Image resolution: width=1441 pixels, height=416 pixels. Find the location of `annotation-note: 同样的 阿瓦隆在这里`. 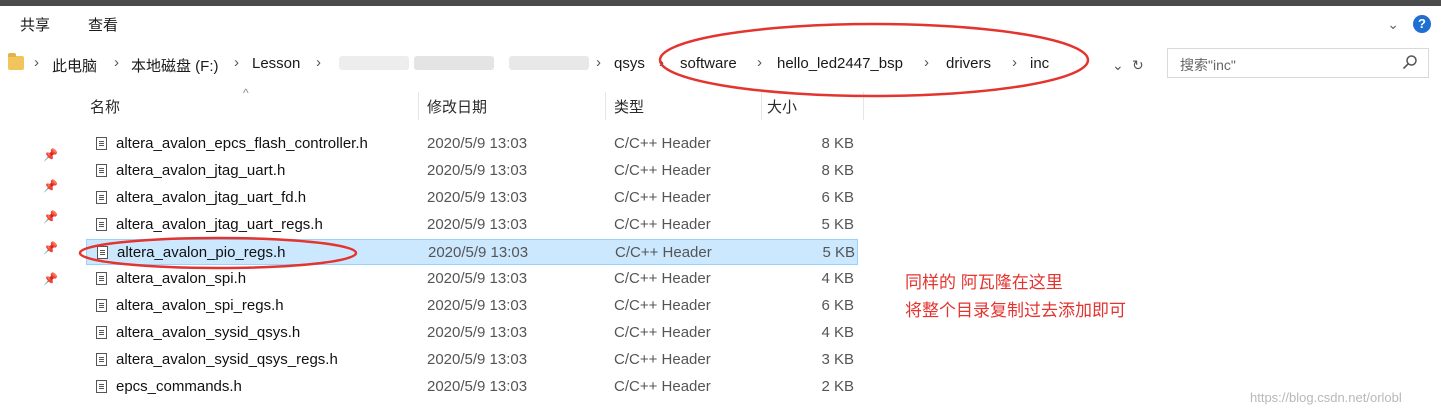

annotation-note: 同样的 阿瓦隆在这里 is located at coordinates (984, 282).